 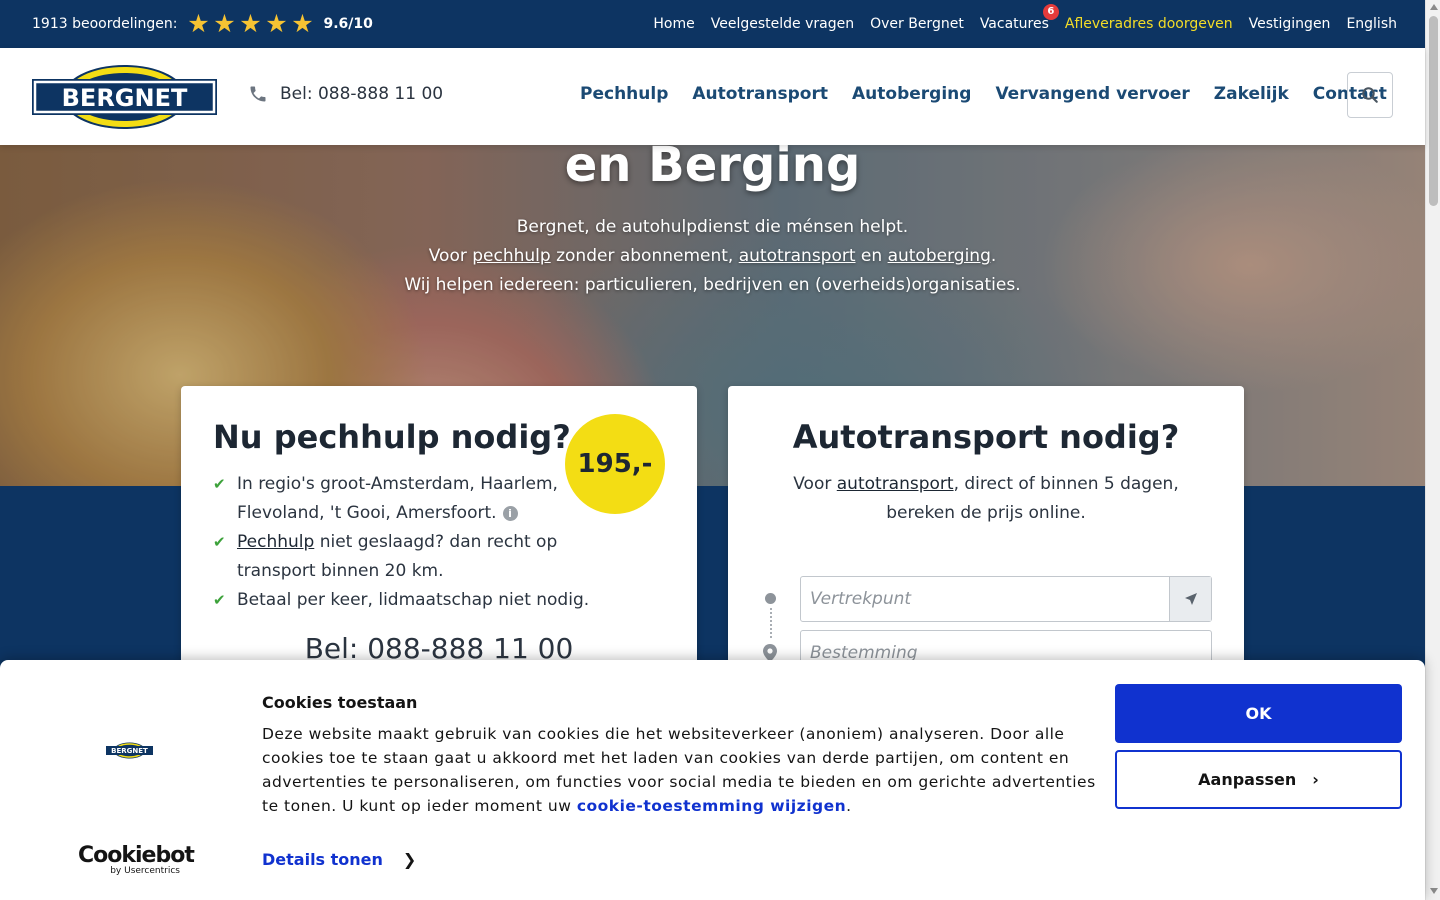 I want to click on header-phone: Bel: 088-888 11 00, so click(x=345, y=94).